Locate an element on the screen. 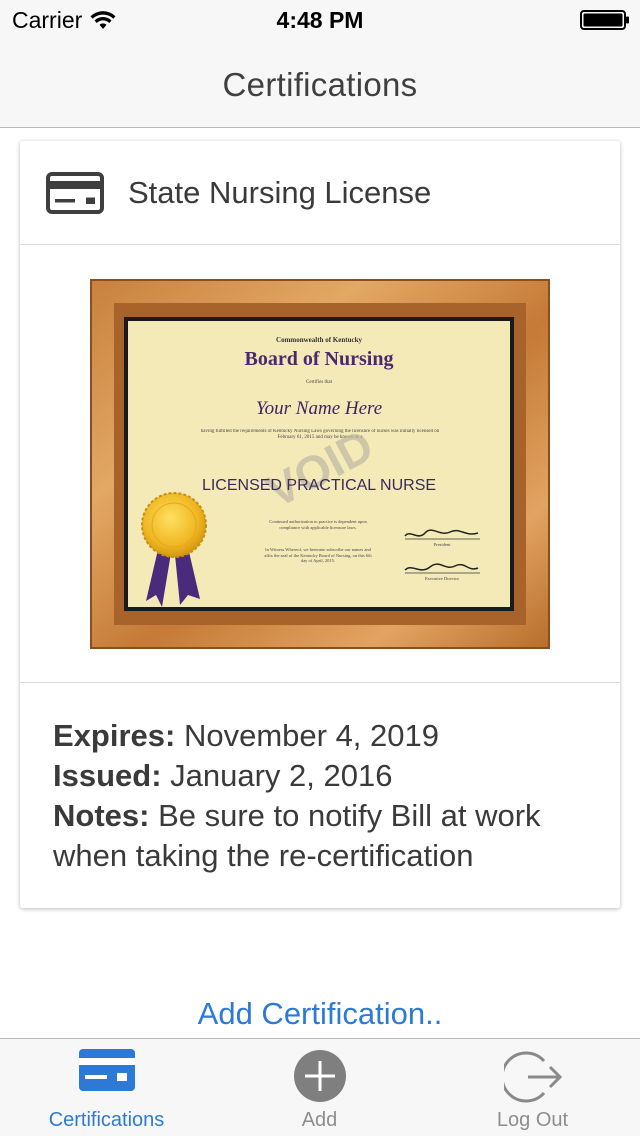  tab-bar: Certifications Add Log Out is located at coordinates (320, 1087).